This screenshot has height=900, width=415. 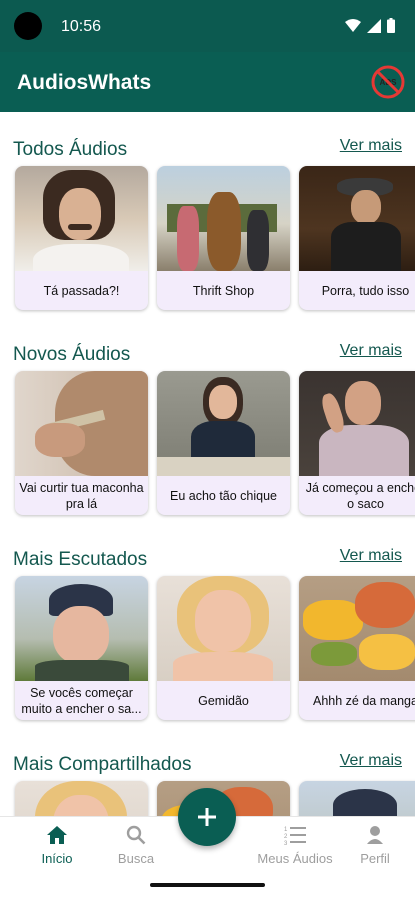 What do you see at coordinates (286, 843) in the screenshot?
I see `svg-text: 3` at bounding box center [286, 843].